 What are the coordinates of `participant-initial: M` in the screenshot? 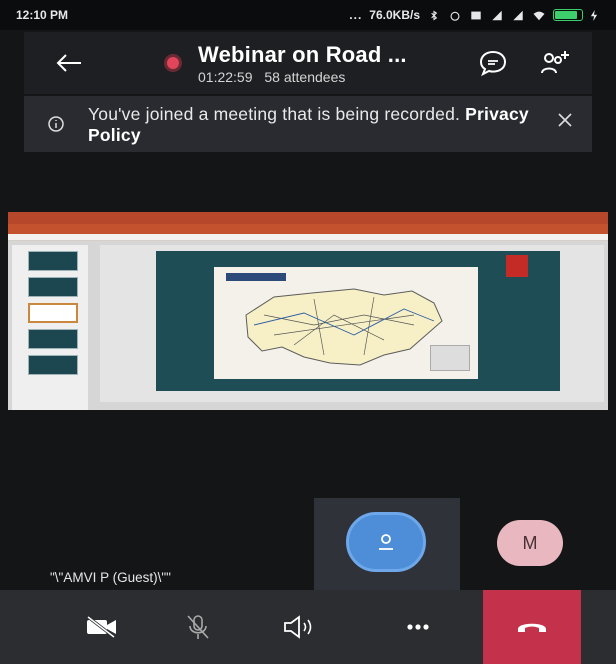 It's located at (530, 542).